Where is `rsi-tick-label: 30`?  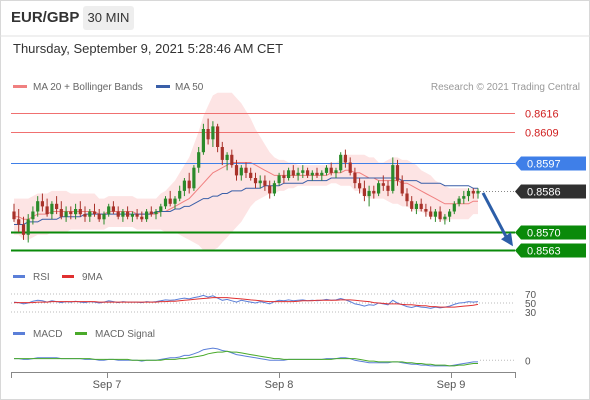
rsi-tick-label: 30 is located at coordinates (531, 313).